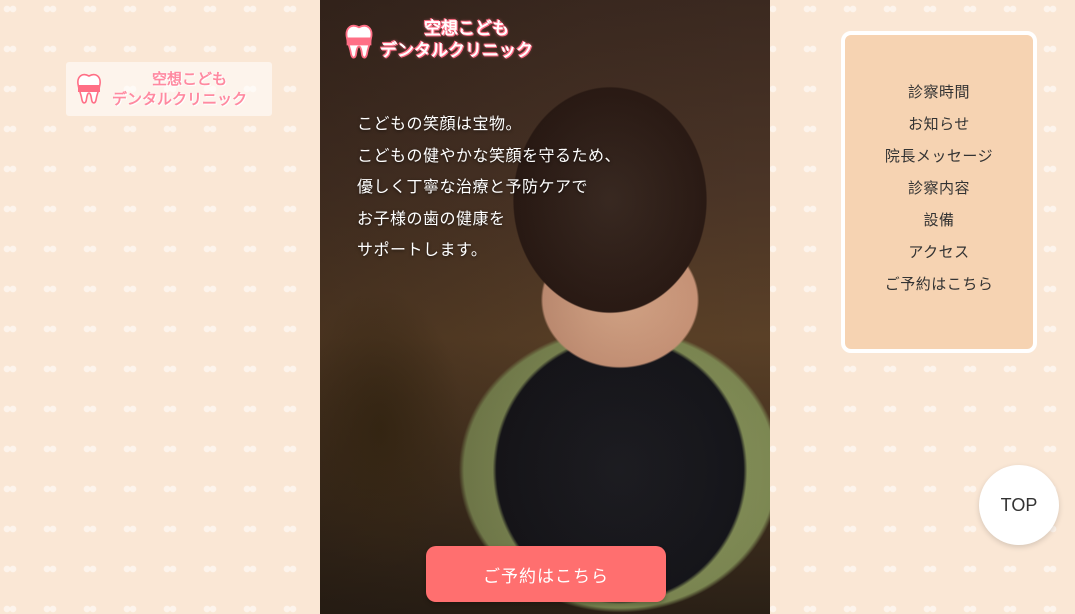 Image resolution: width=1075 pixels, height=614 pixels. What do you see at coordinates (1019, 505) in the screenshot?
I see `back-to-top-button: TOP` at bounding box center [1019, 505].